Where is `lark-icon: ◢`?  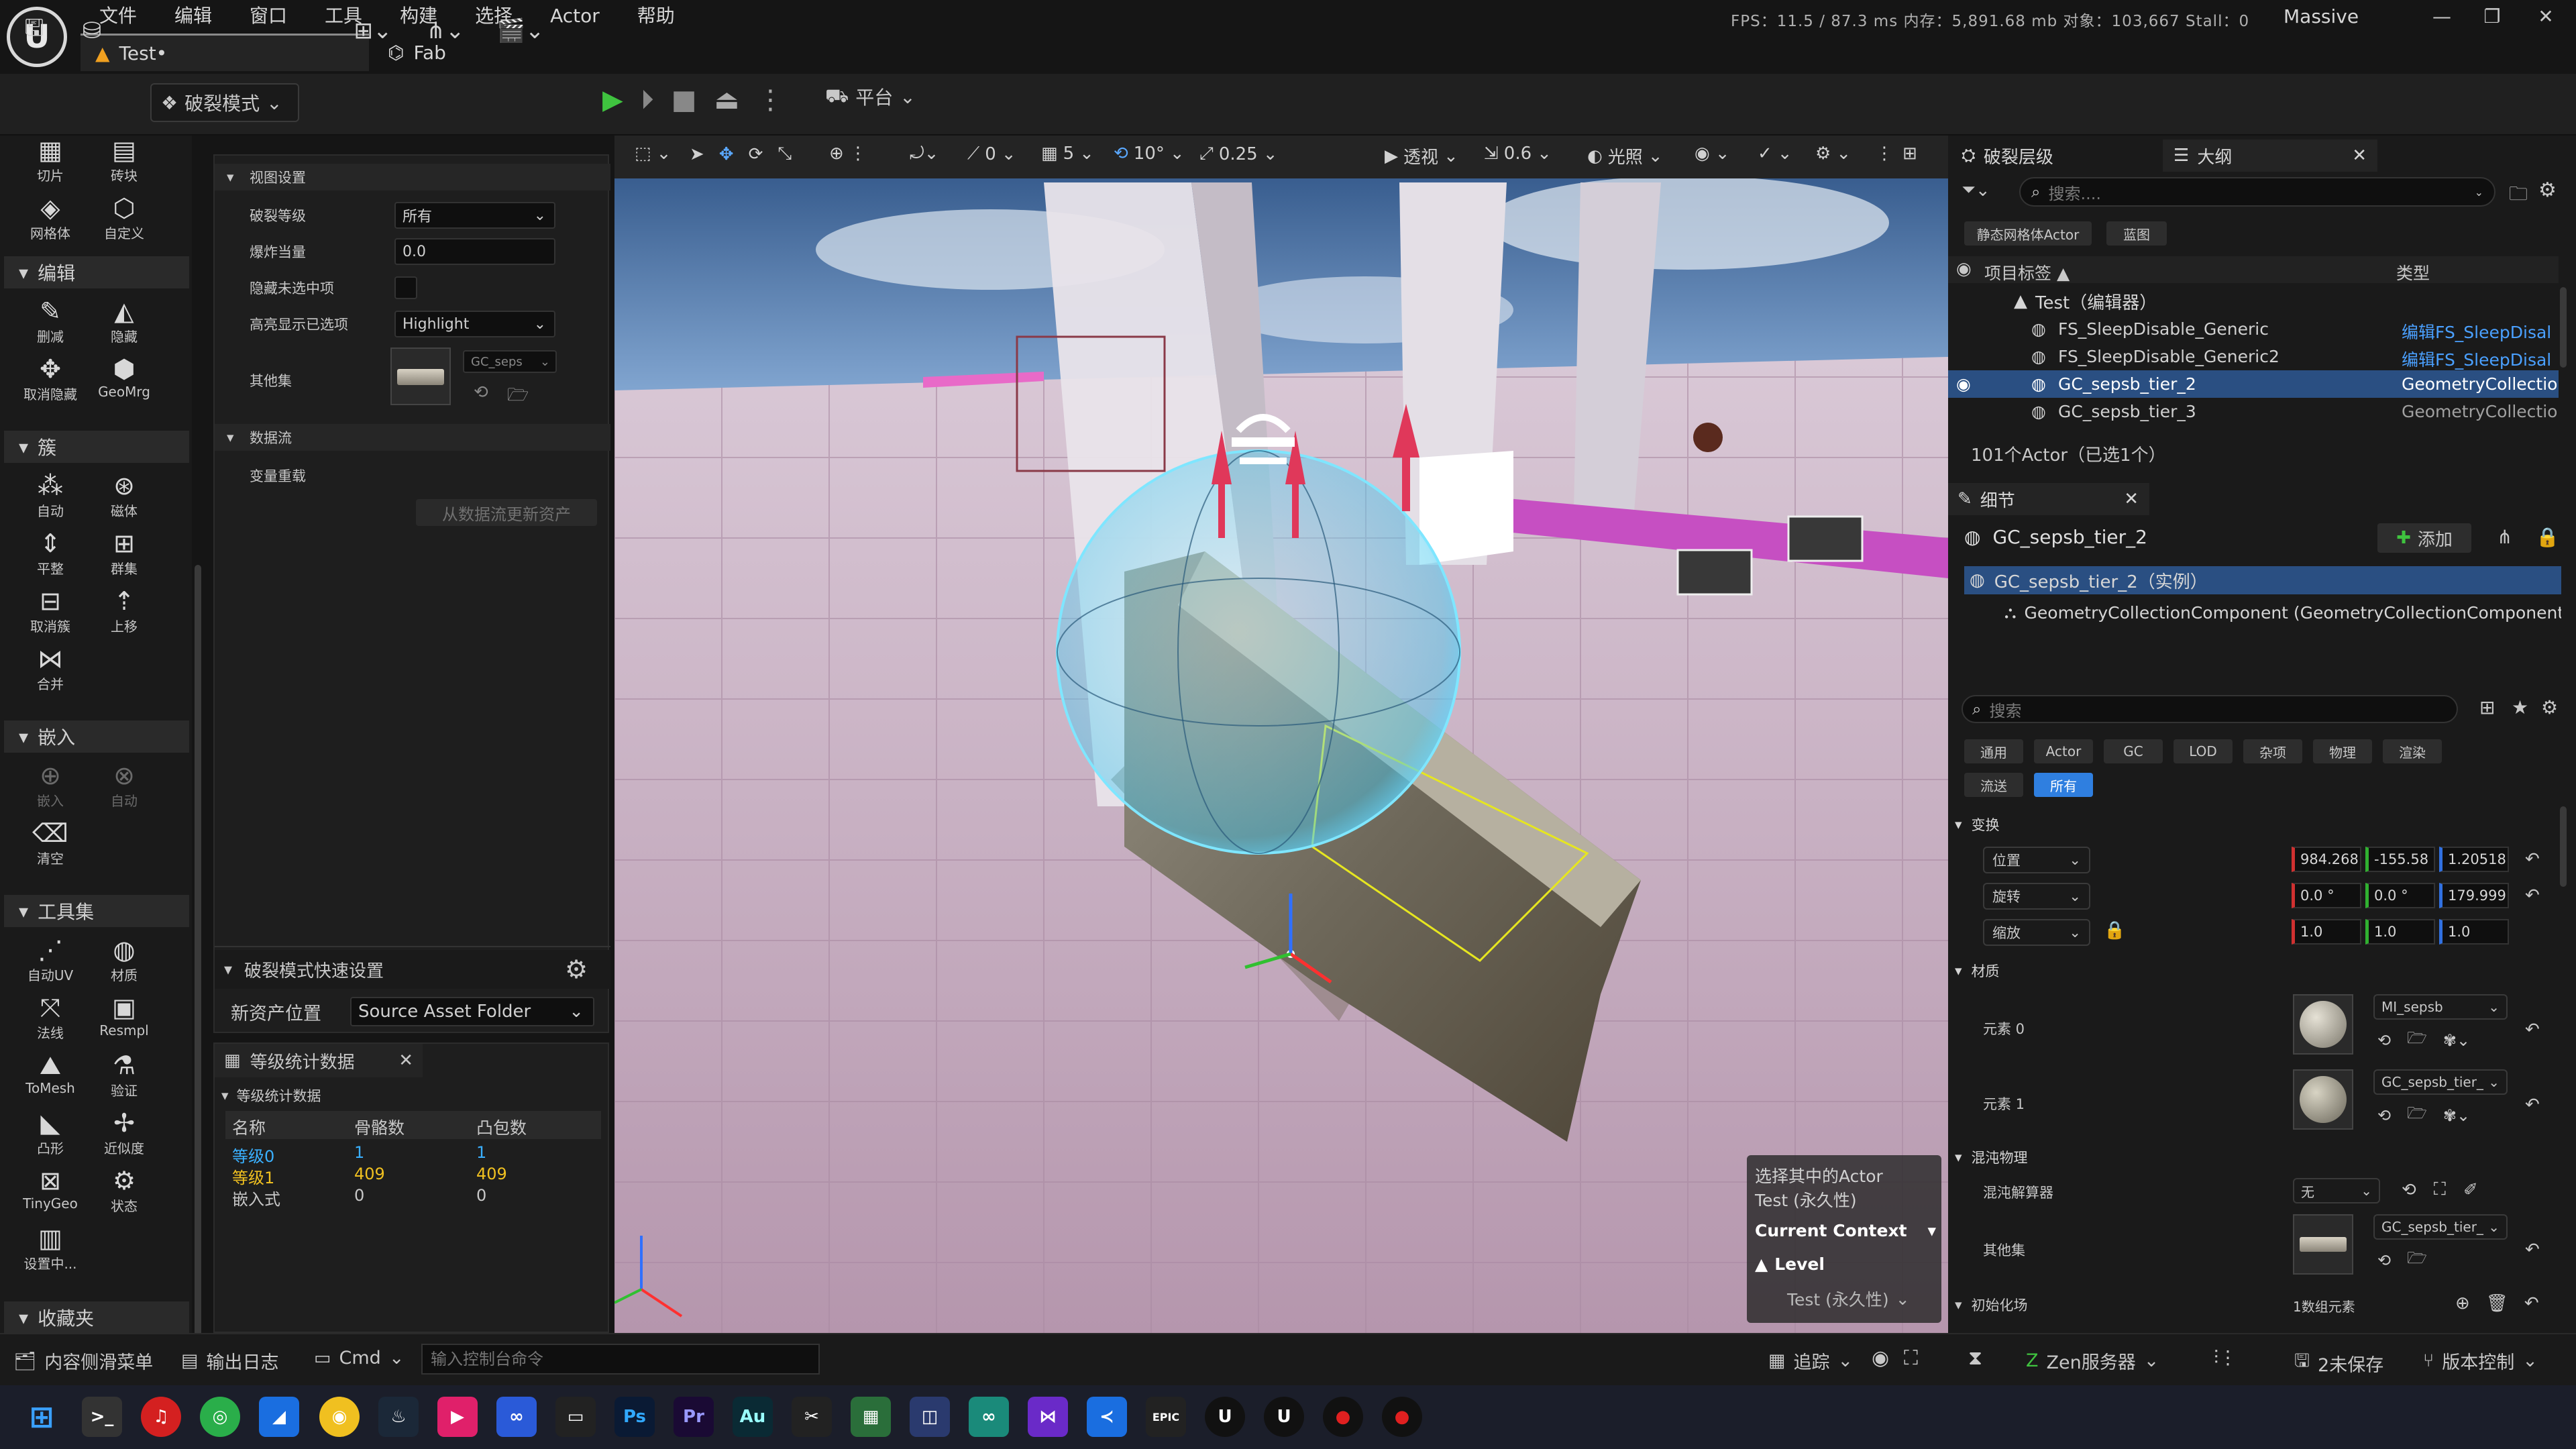
lark-icon: ◢ is located at coordinates (279, 1417).